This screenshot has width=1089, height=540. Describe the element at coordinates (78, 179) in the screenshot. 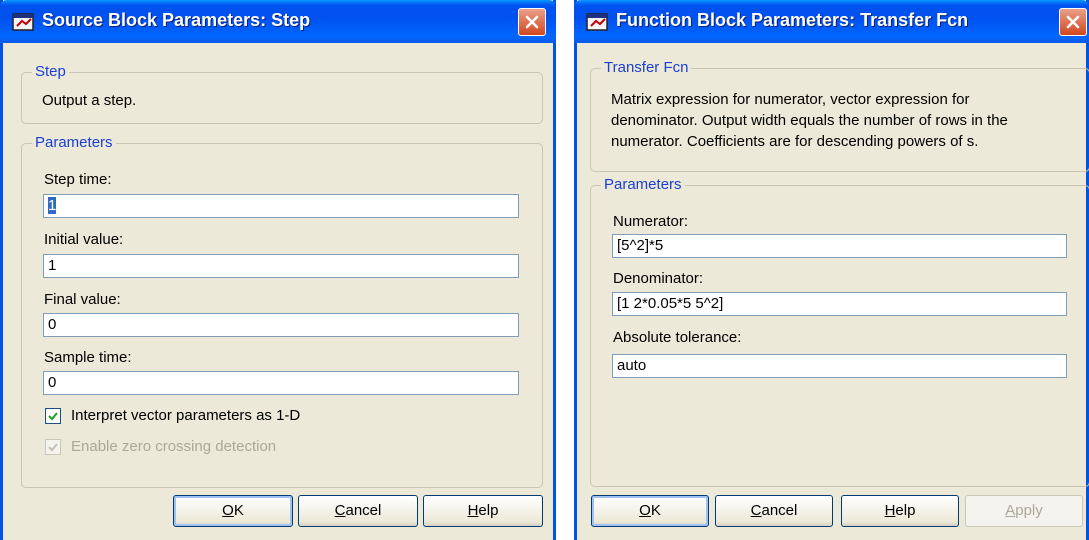

I see `step-time-label: Step time:` at that location.